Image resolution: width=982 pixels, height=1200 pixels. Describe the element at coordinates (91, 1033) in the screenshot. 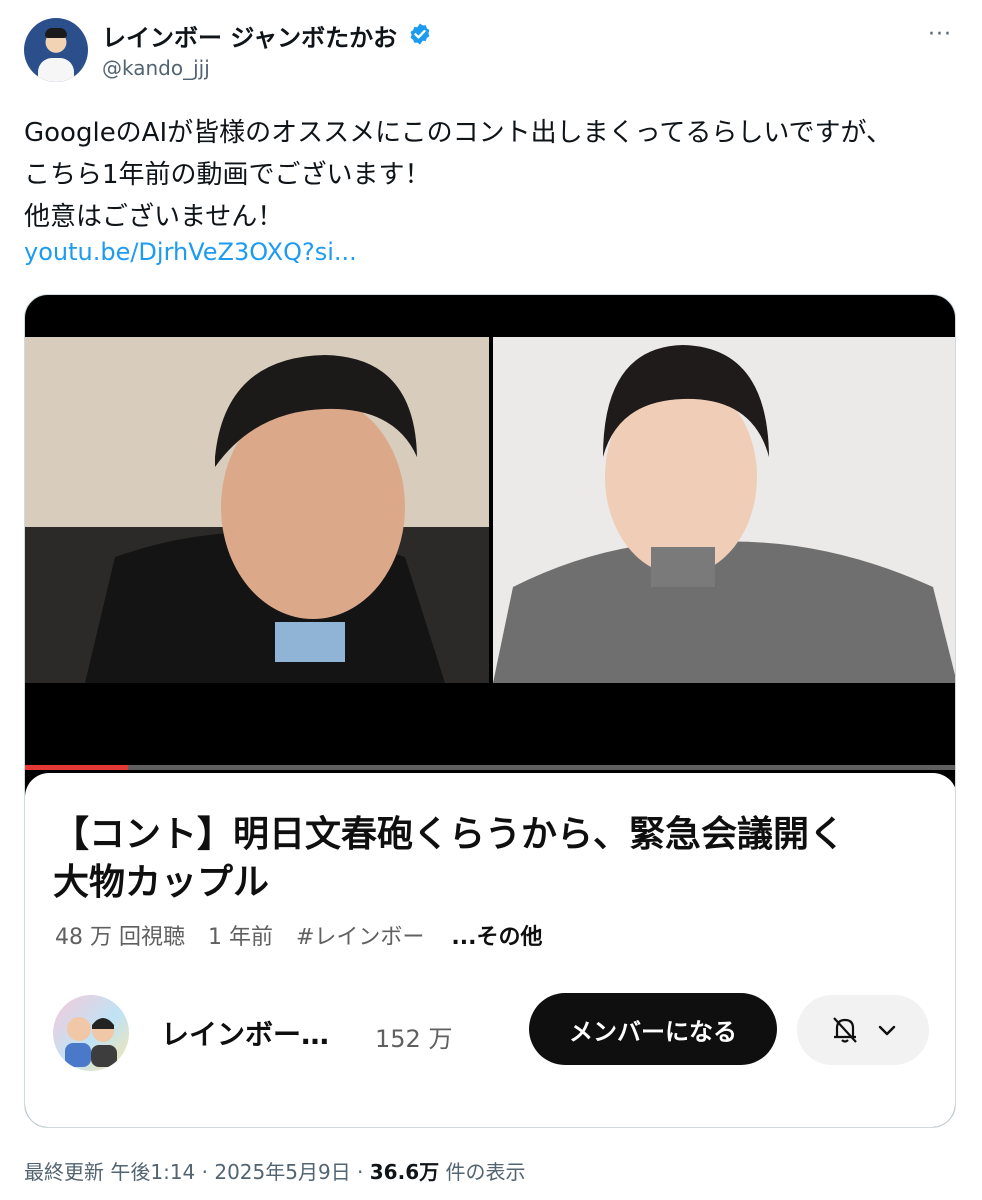

I see `channel-avatar` at that location.